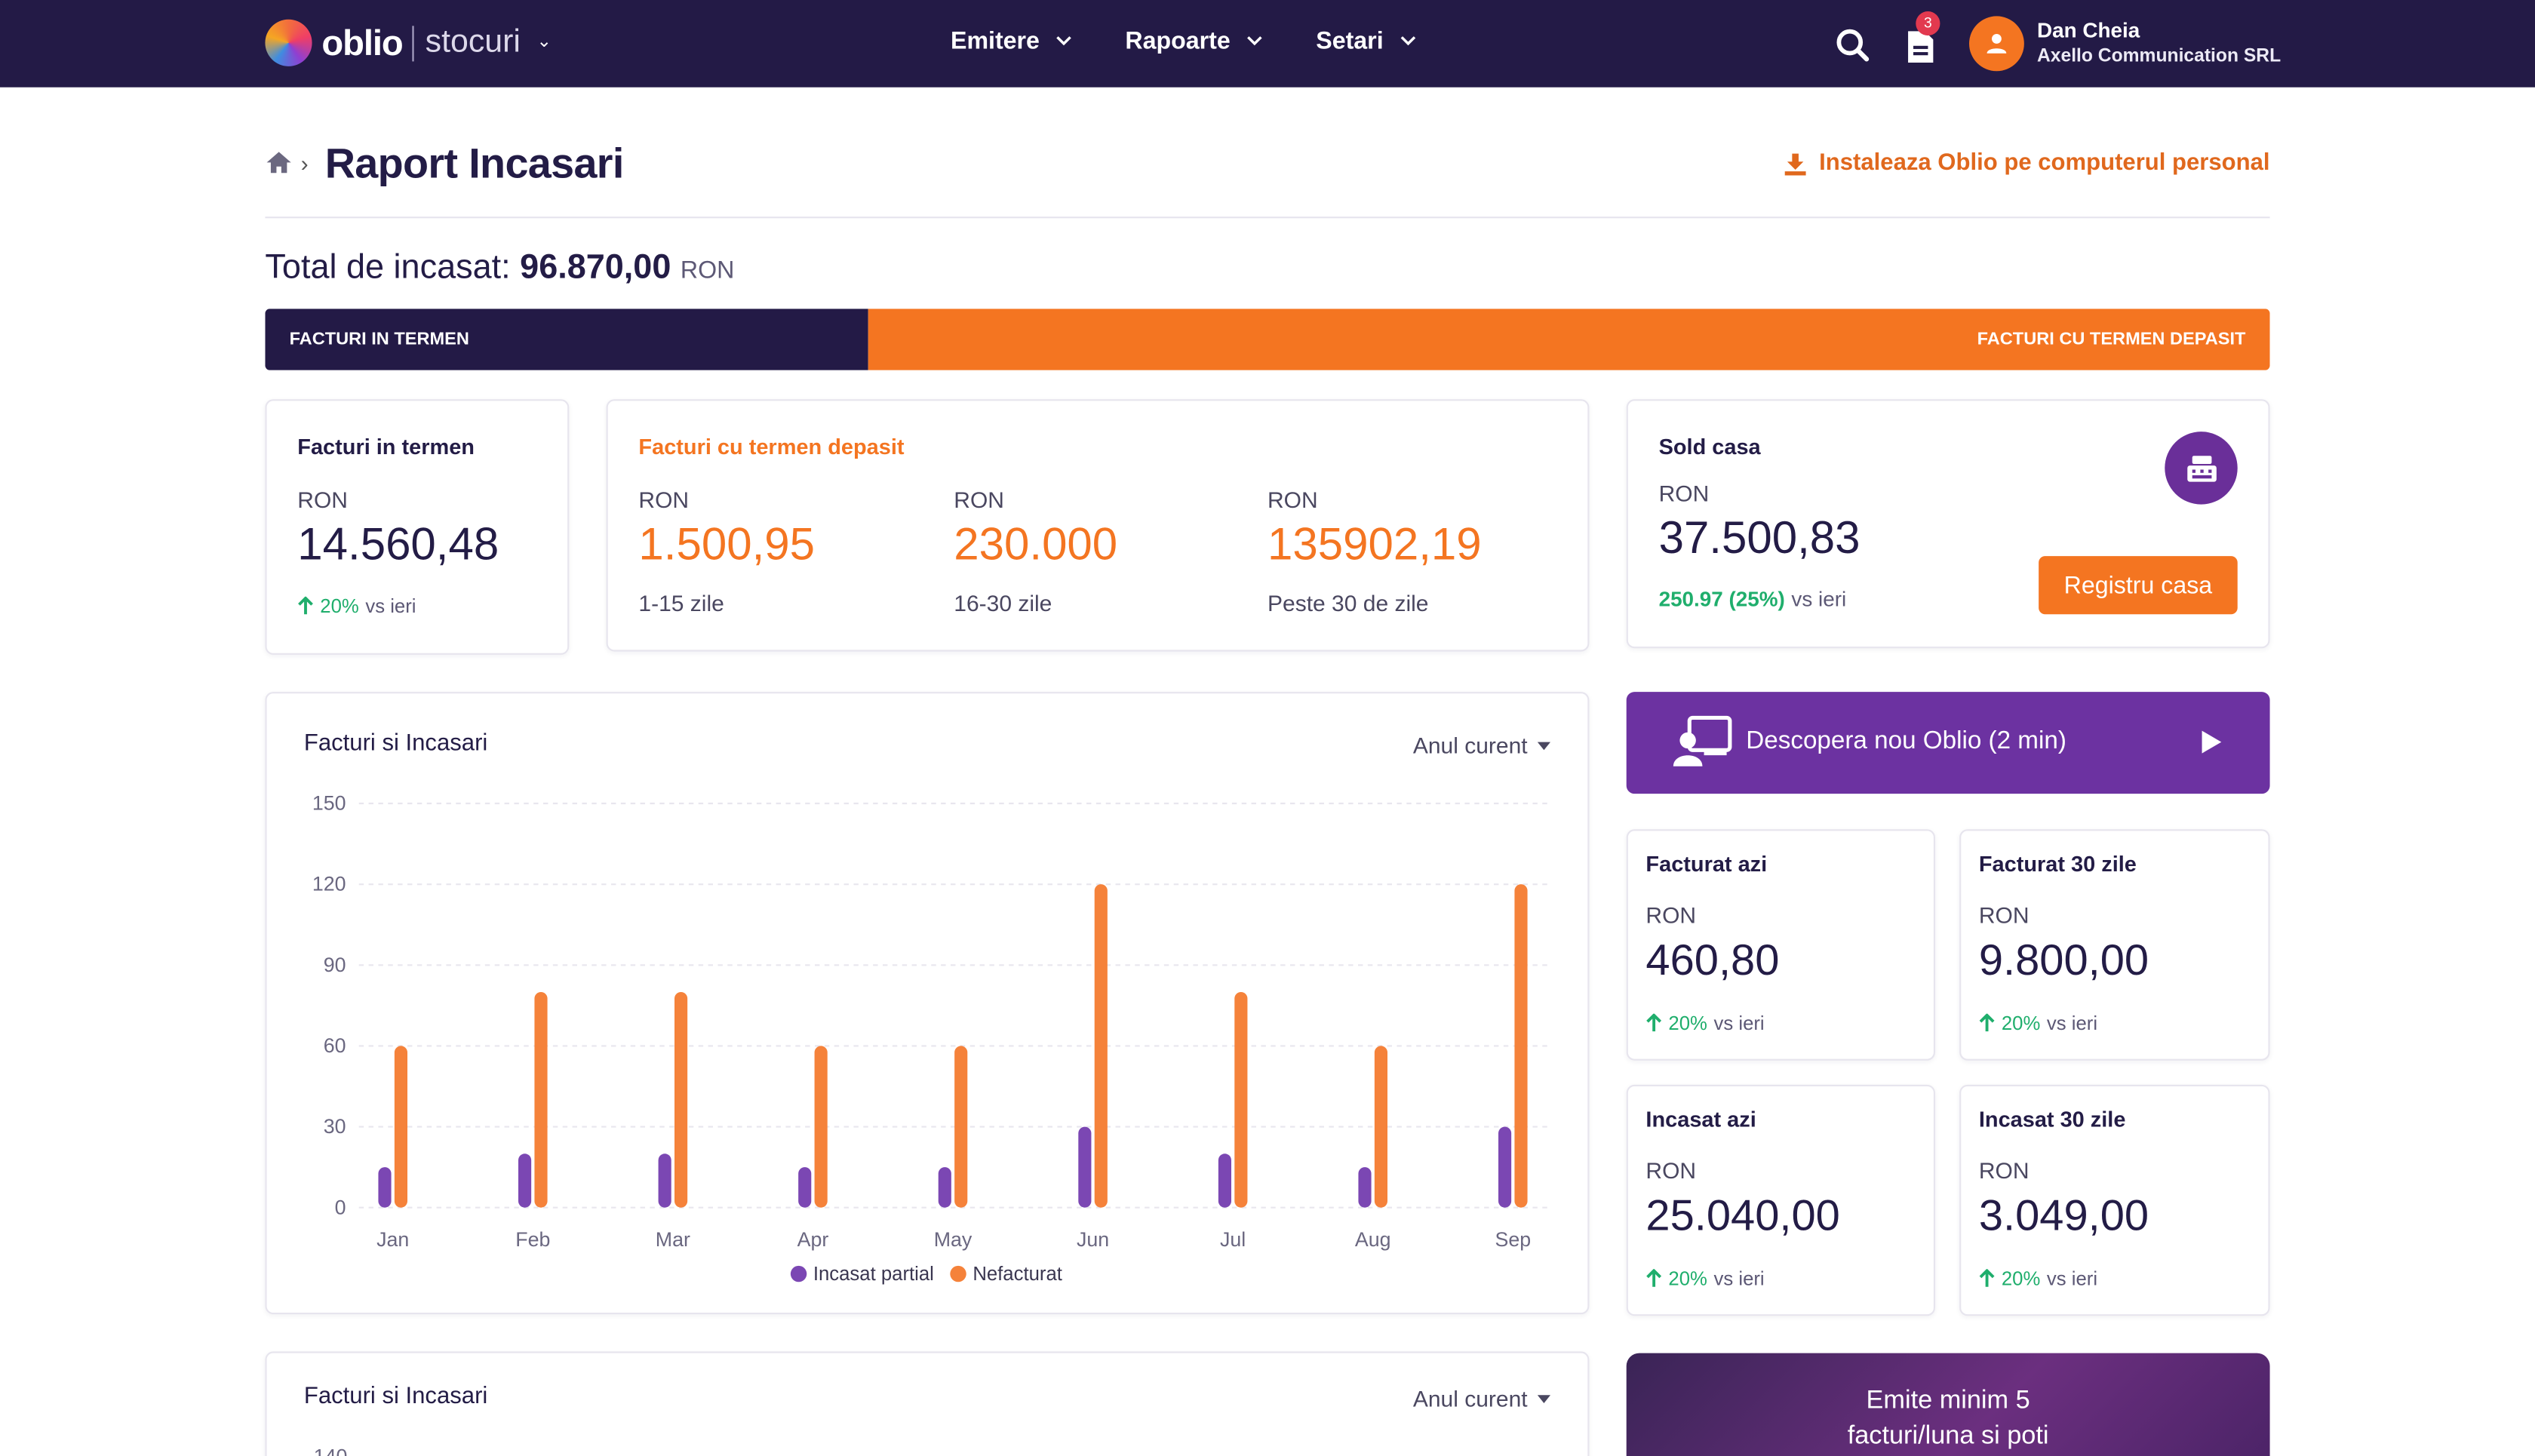 The image size is (2535, 1456). I want to click on overdue-30plus-value: 135902,19, so click(1375, 544).